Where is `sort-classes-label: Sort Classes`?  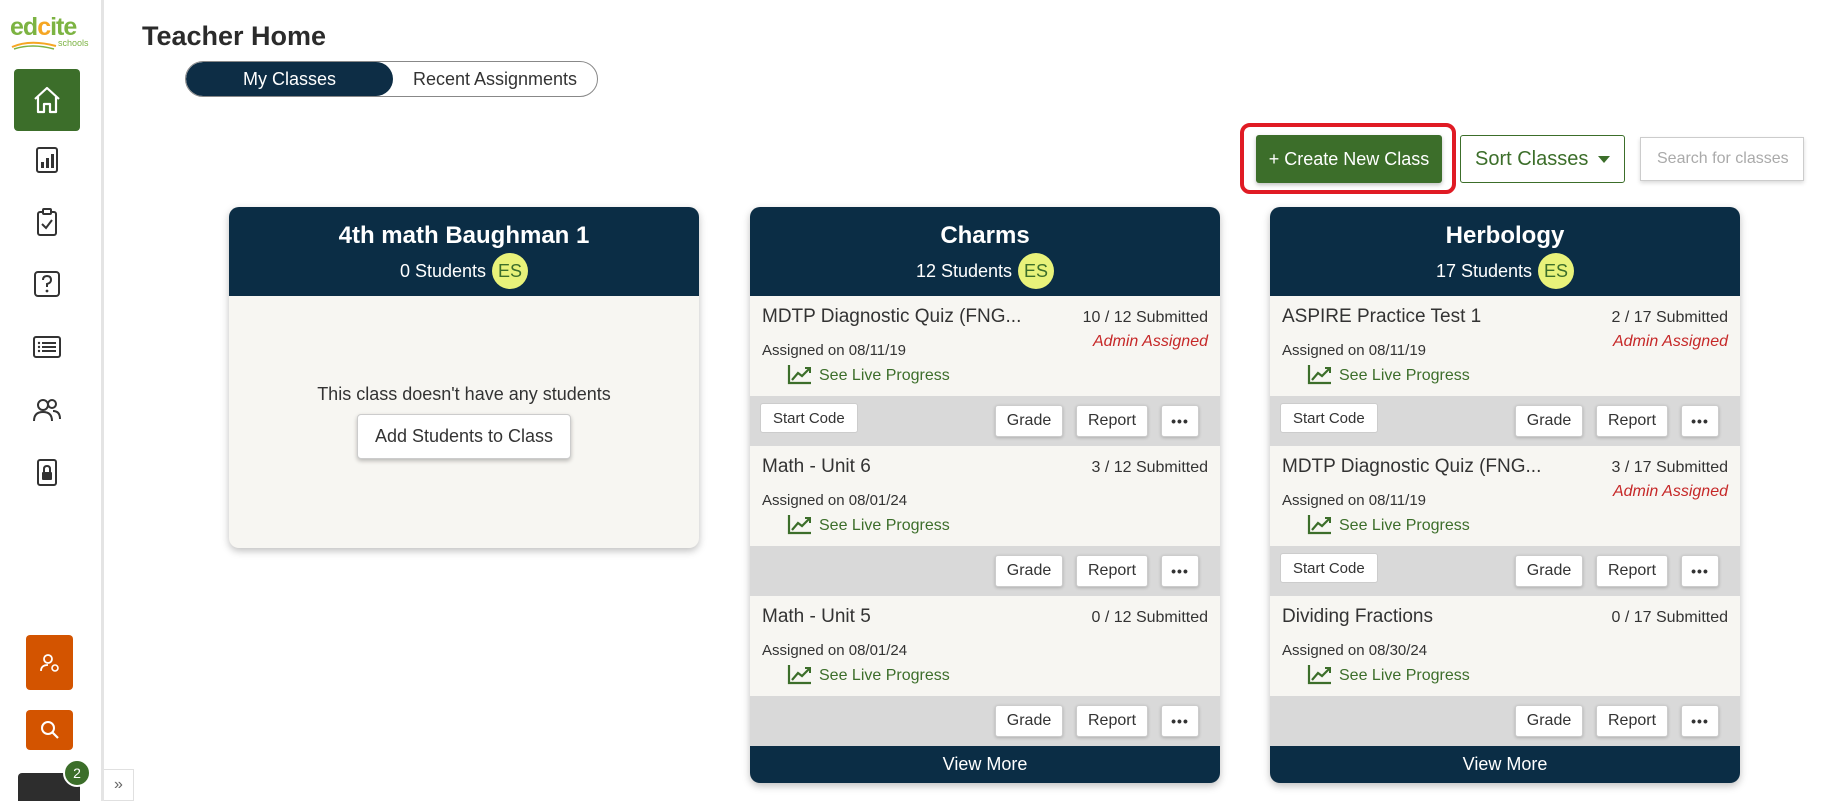
sort-classes-label: Sort Classes is located at coordinates (1532, 158).